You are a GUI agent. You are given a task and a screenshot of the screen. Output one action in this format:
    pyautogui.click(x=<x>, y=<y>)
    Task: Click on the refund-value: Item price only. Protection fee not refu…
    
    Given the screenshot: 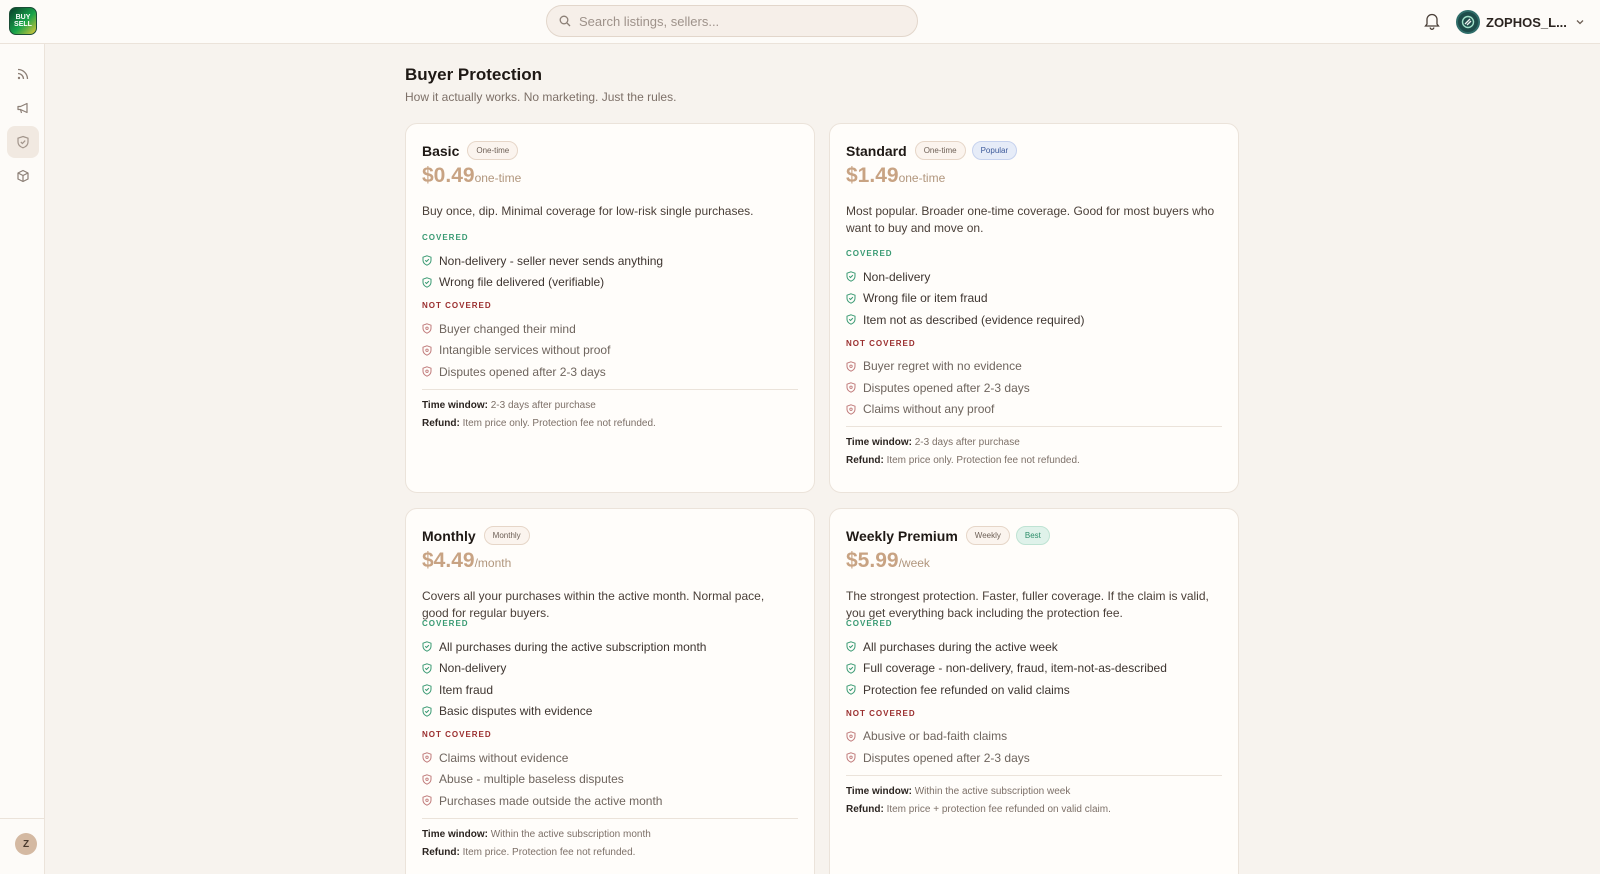 What is the action you would take?
    pyautogui.click(x=559, y=423)
    